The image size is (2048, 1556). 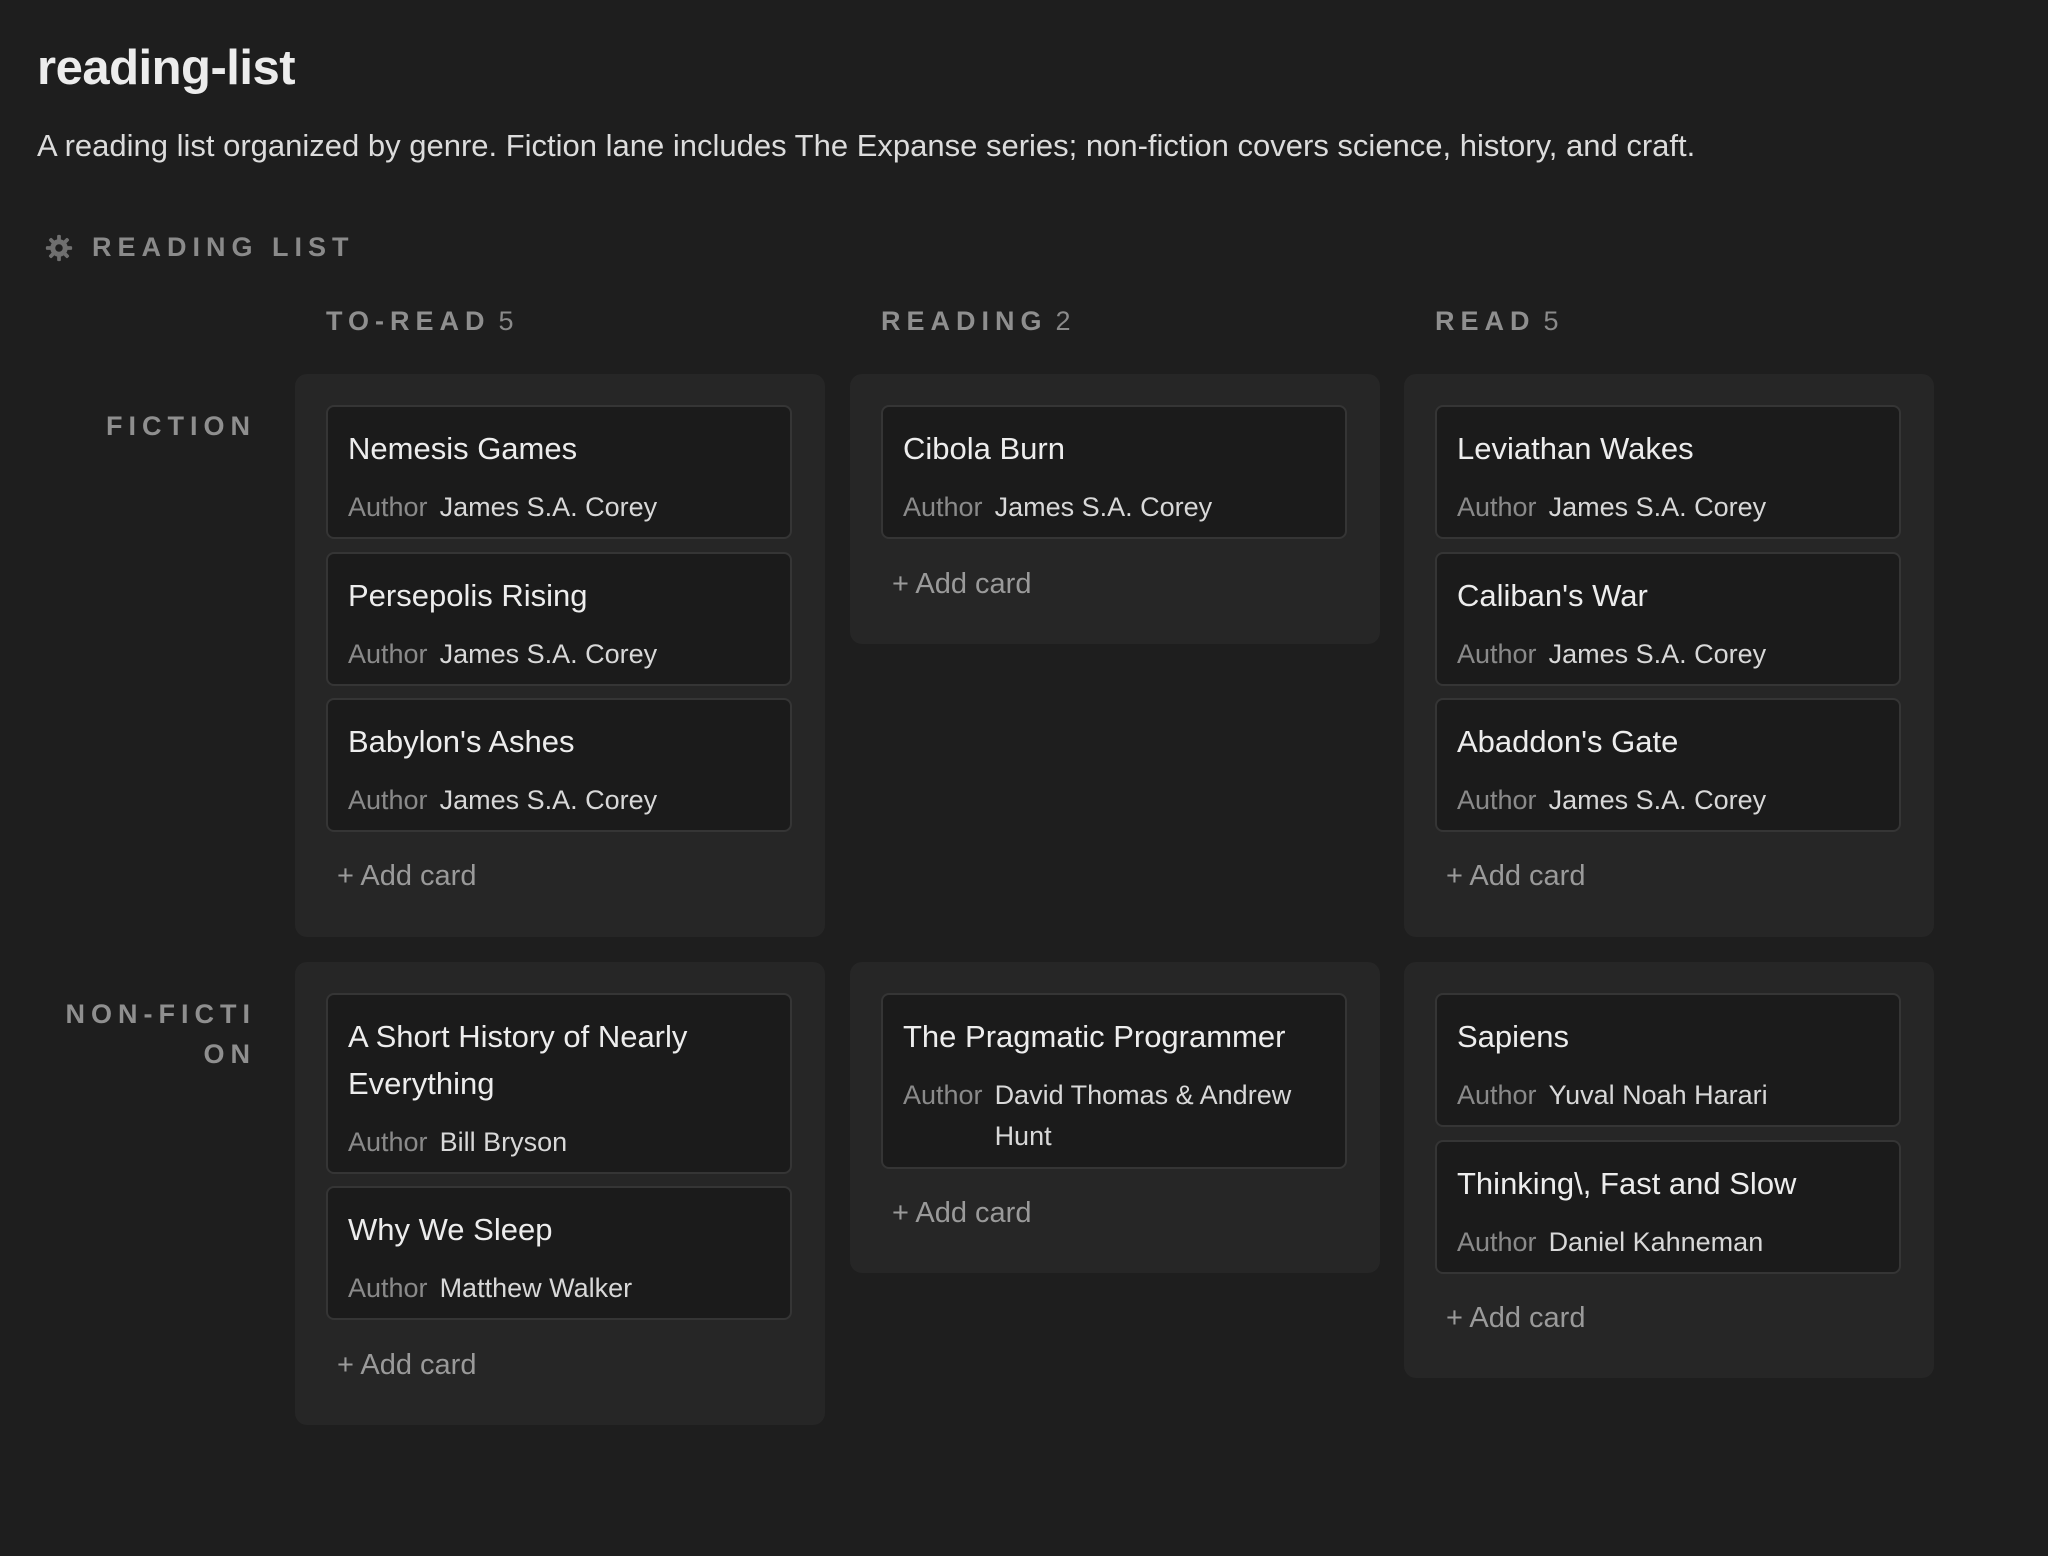 I want to click on card-title: Nemesis Games, so click(x=463, y=448).